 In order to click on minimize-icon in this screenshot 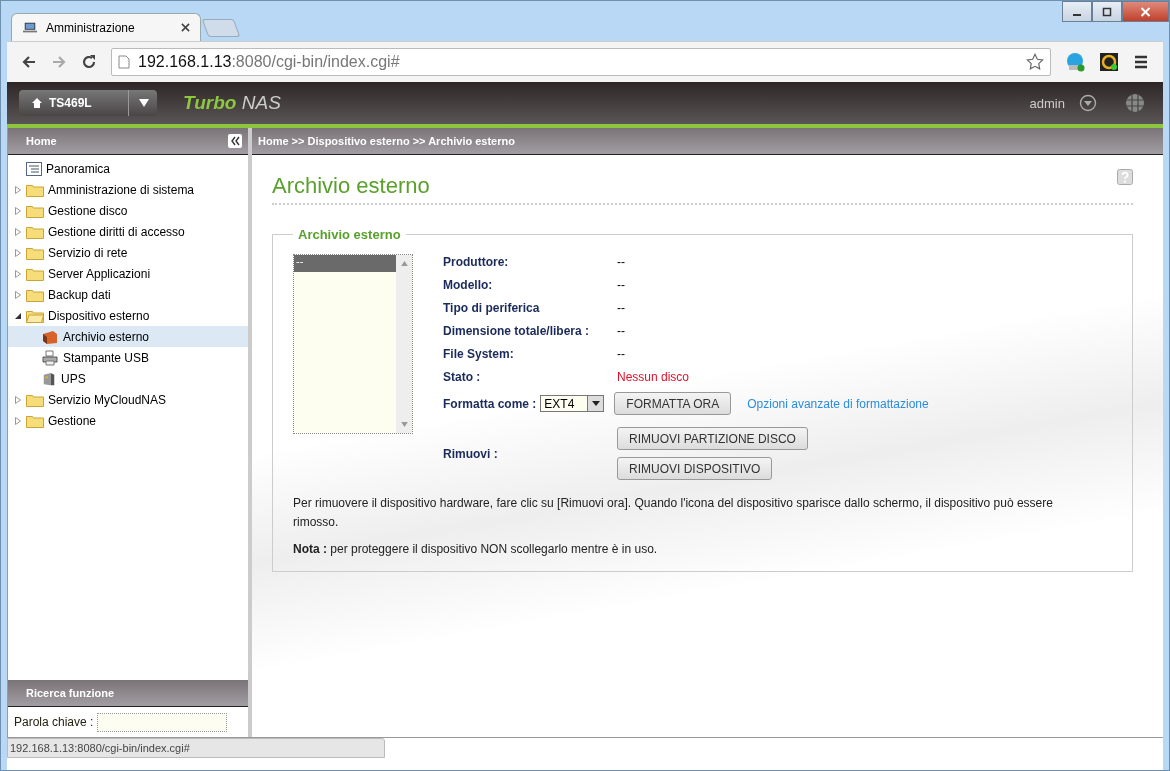, I will do `click(1077, 14)`.